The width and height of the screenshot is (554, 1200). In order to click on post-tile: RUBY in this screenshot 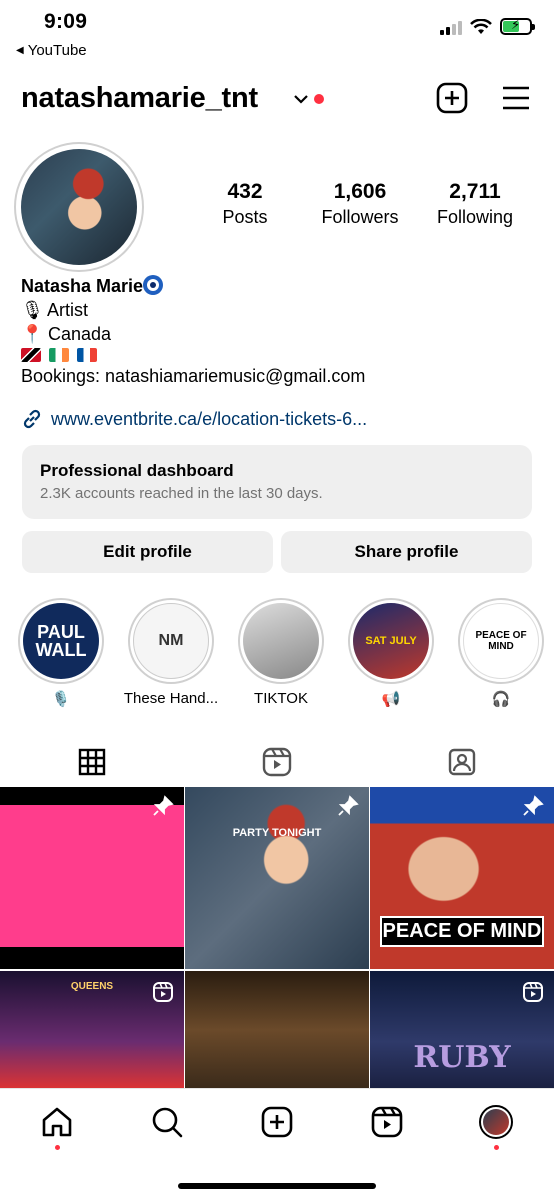, I will do `click(462, 1030)`.